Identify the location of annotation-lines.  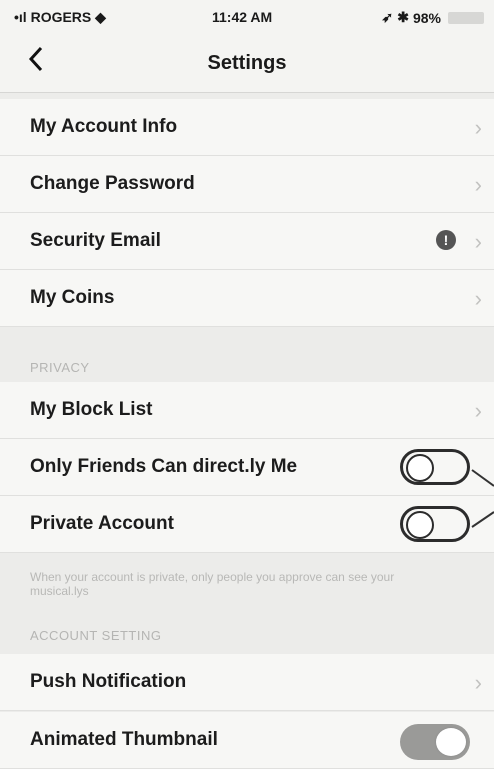
(482, 498).